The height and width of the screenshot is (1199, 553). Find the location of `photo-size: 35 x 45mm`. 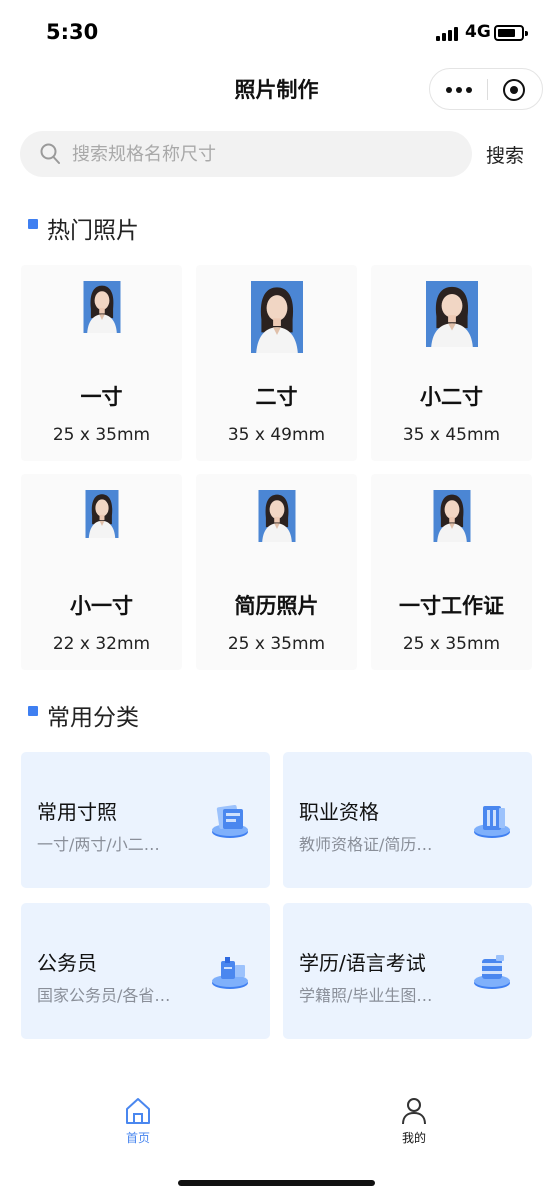

photo-size: 35 x 45mm is located at coordinates (451, 435).